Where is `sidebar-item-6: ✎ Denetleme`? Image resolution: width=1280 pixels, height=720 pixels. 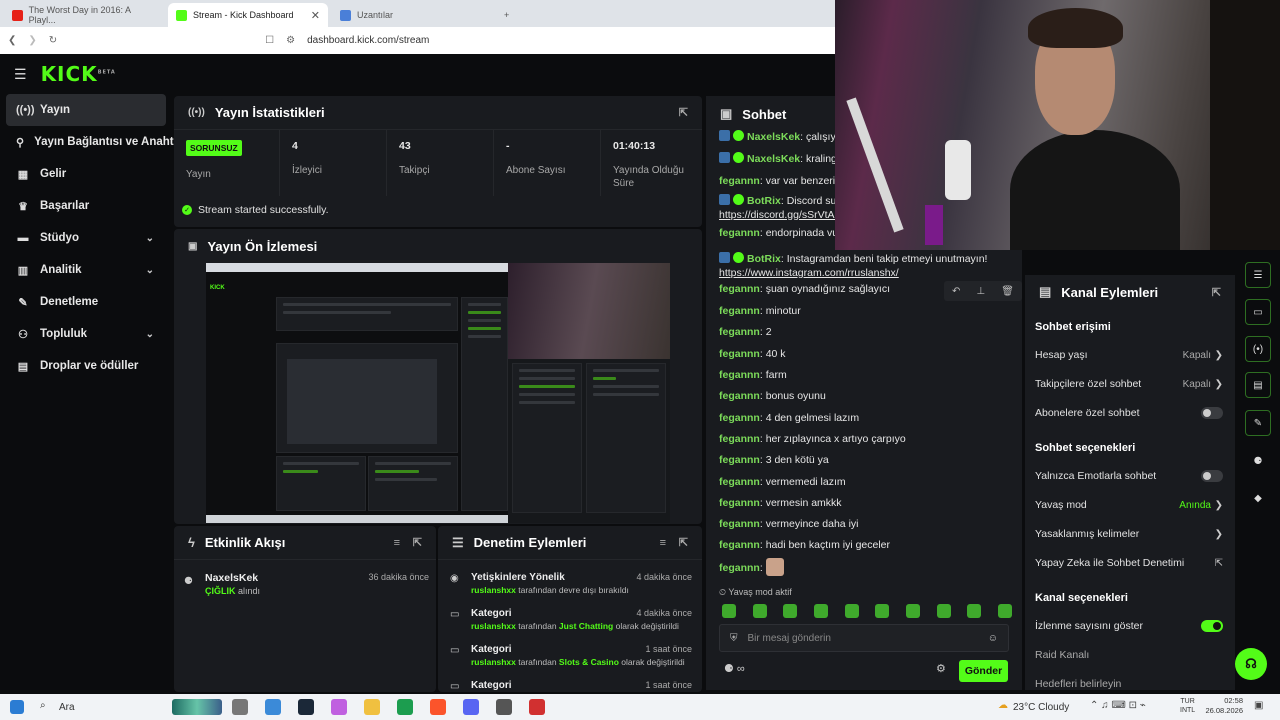
sidebar-item-6: ✎ Denetleme is located at coordinates (86, 302).